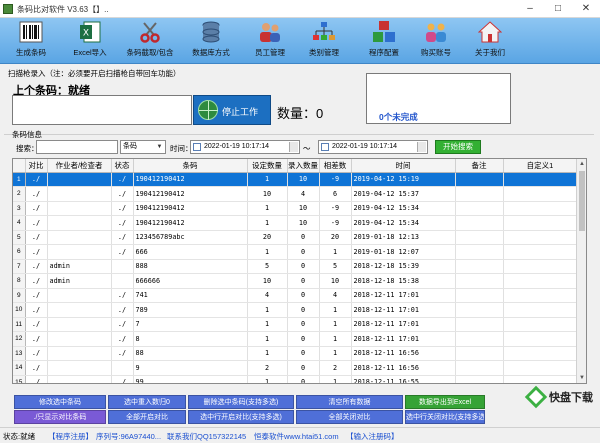  I want to click on column-header: 作业者/检查者, so click(79, 166).